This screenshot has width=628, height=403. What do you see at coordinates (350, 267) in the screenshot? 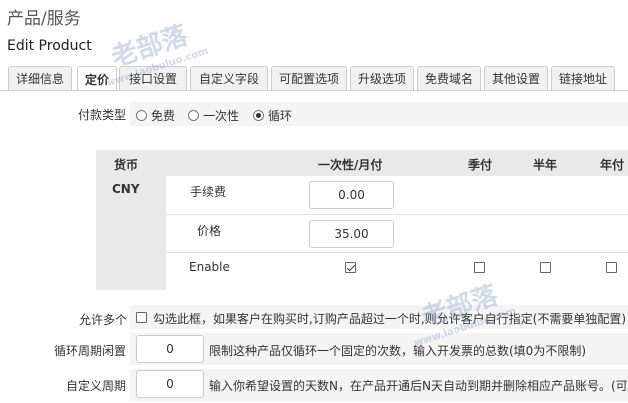
I see `enable-checkbox-monthly` at bounding box center [350, 267].